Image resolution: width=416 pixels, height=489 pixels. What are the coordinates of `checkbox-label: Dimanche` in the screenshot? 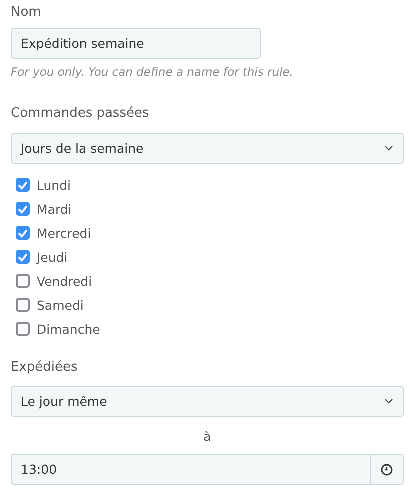 It's located at (68, 329).